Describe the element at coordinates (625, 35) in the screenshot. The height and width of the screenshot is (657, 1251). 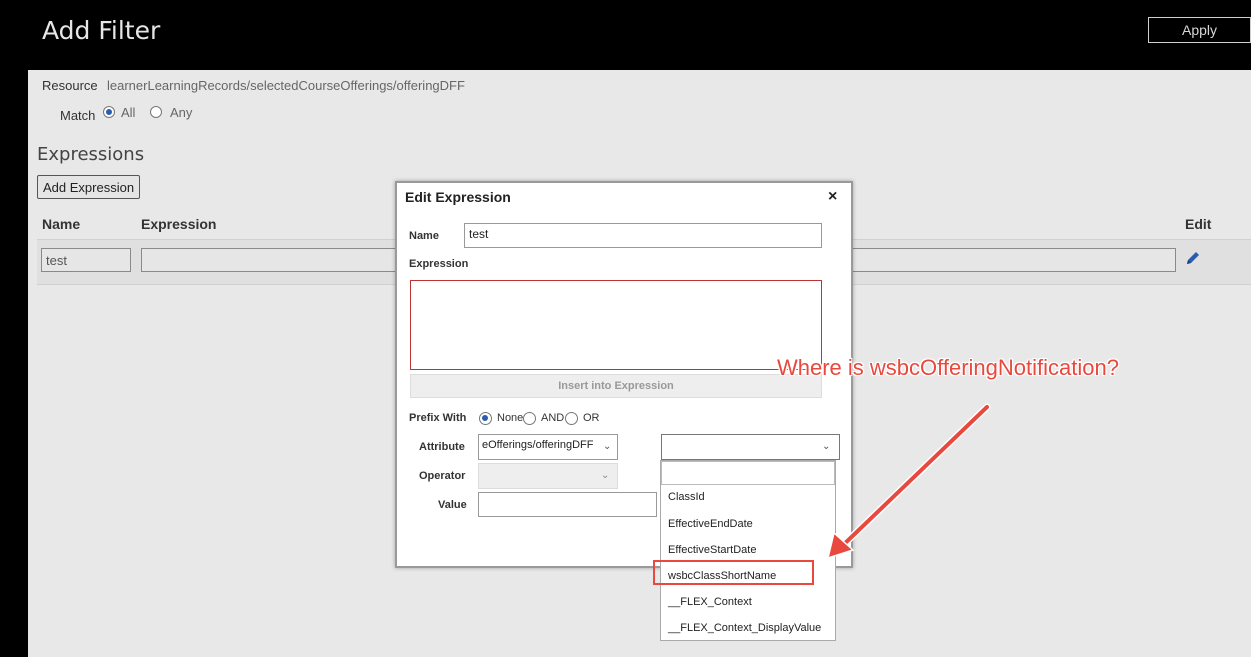
I see `header-bar: Add Filter Apply` at that location.